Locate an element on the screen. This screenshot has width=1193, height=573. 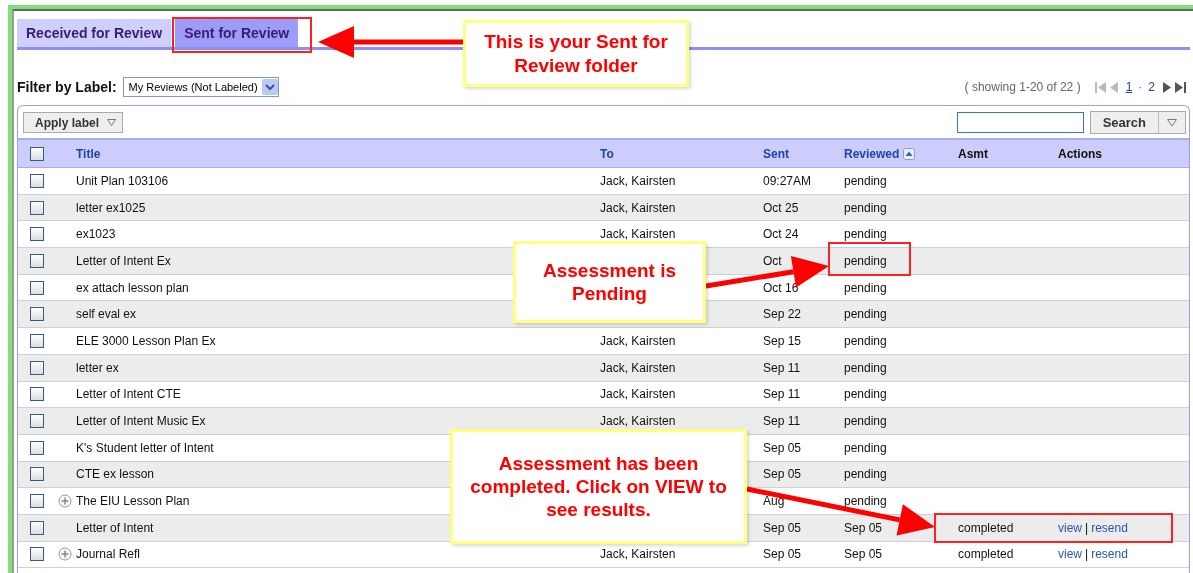
title-cell: letter ex1025 is located at coordinates (111, 207).